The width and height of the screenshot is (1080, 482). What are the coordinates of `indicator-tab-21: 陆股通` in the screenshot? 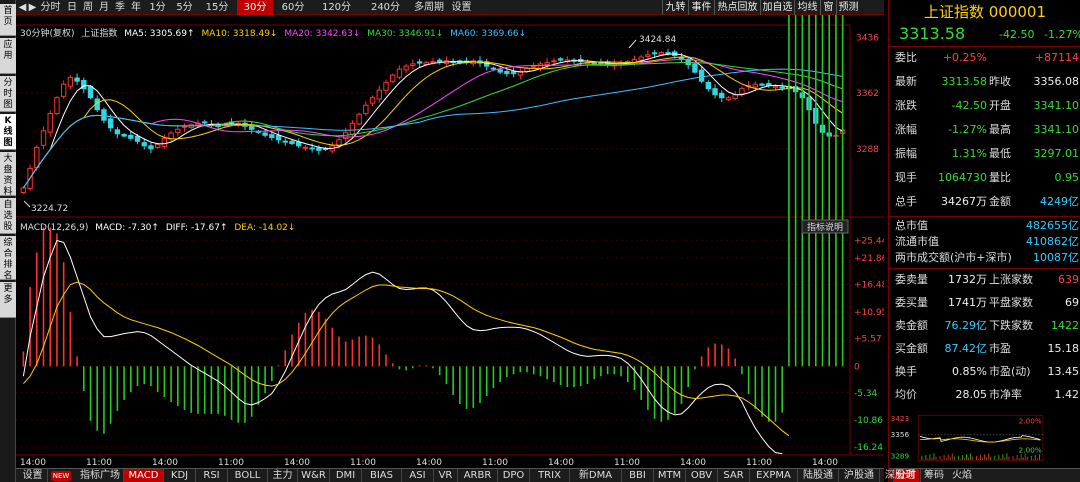 It's located at (818, 475).